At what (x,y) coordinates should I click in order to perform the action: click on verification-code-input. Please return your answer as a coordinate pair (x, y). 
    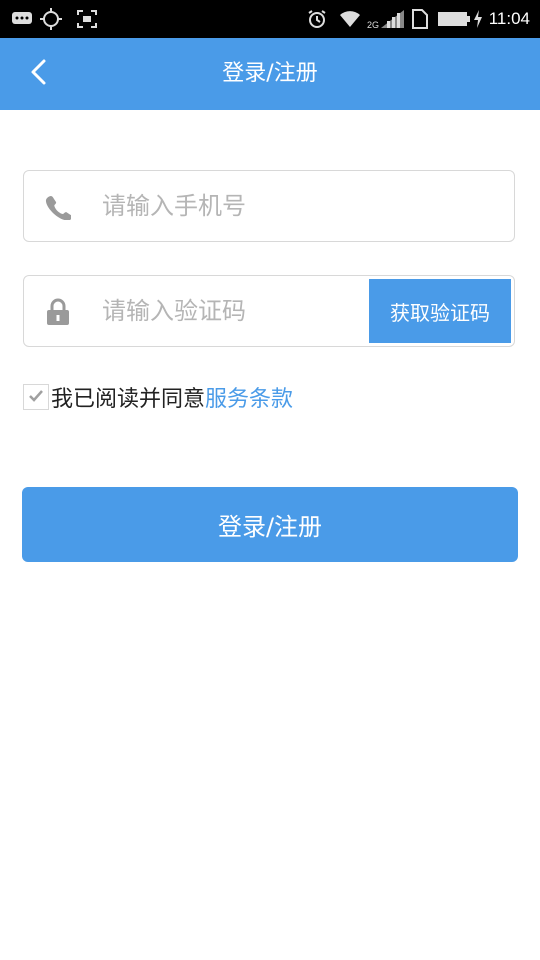
    Looking at the image, I should click on (237, 311).